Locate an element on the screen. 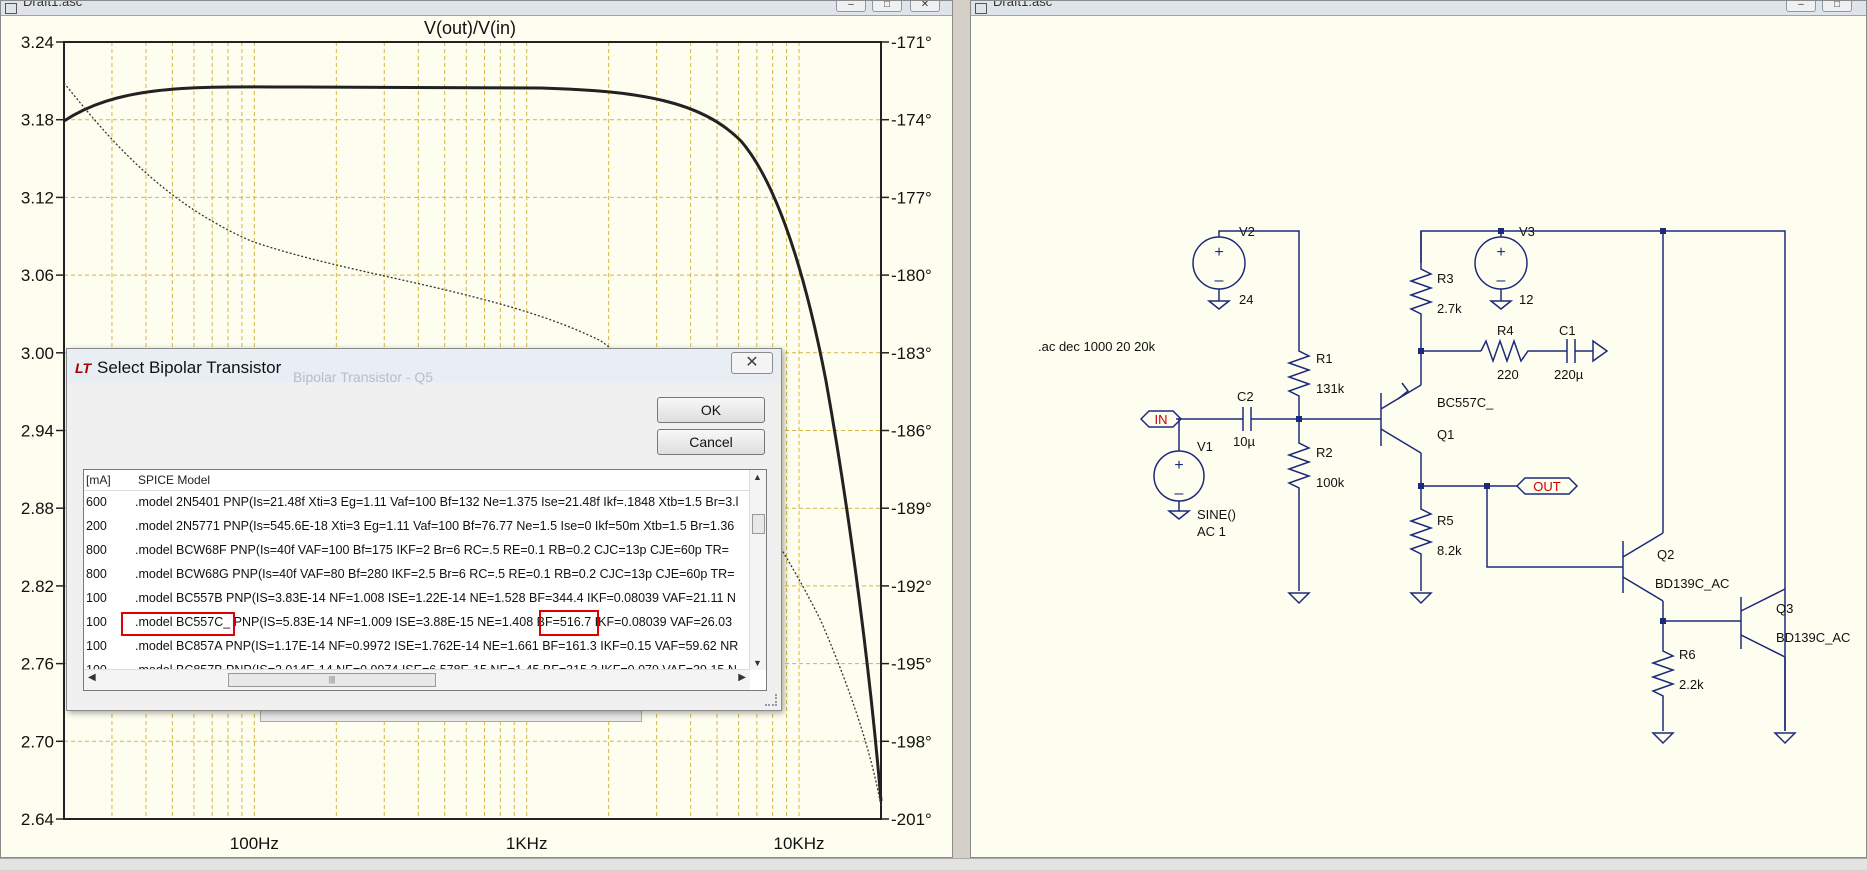 Image resolution: width=1867 pixels, height=871 pixels. close-button: ✕ is located at coordinates (925, 6).